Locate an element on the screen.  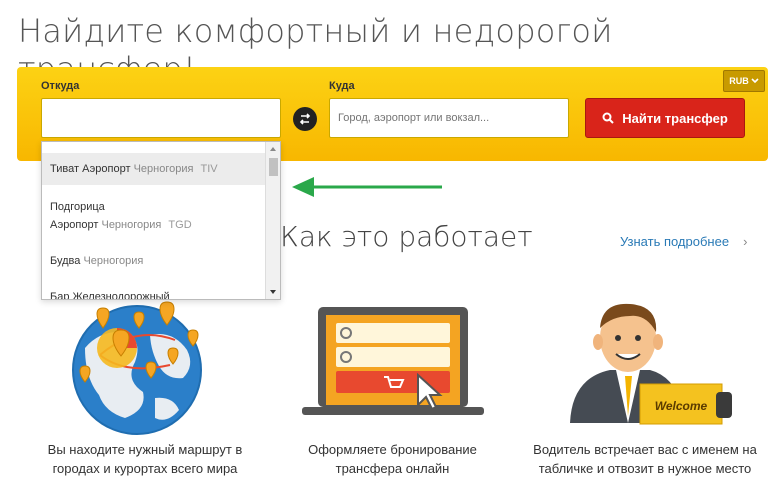
swap-arrows-icon is located at coordinates (305, 119).